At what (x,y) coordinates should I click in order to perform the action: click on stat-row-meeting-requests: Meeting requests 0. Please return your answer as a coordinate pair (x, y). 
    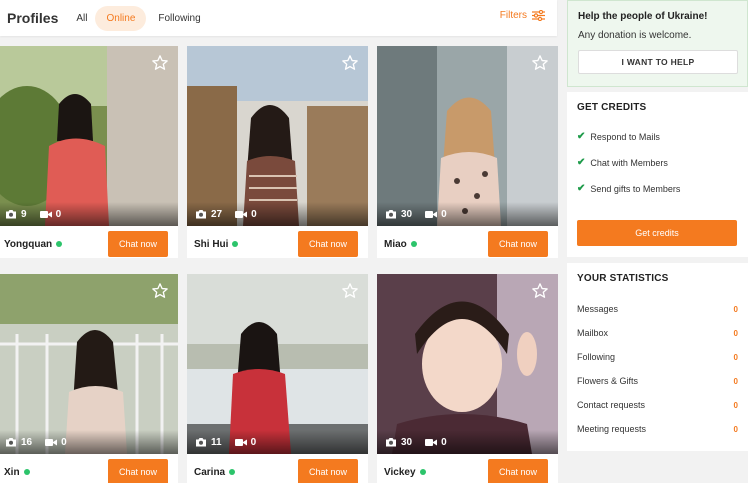
    Looking at the image, I should click on (657, 429).